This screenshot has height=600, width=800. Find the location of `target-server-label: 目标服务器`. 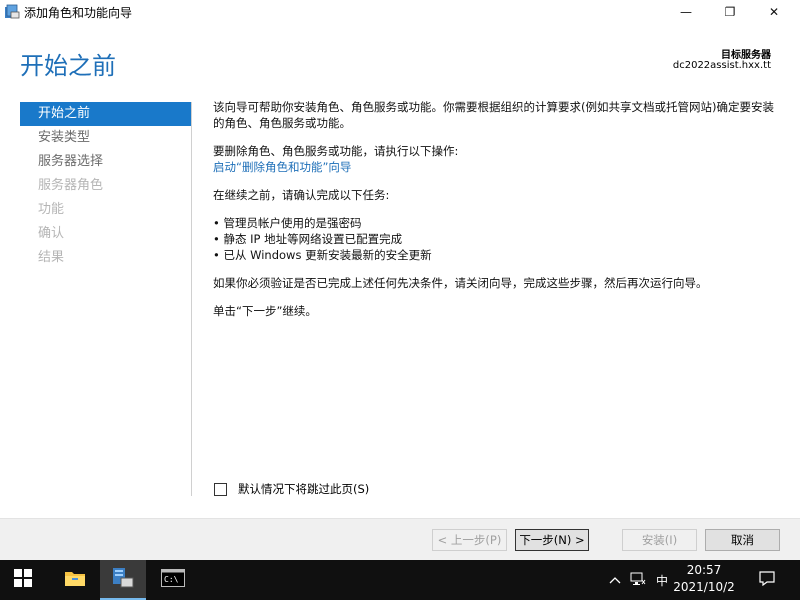

target-server-label: 目标服务器 is located at coordinates (746, 55).